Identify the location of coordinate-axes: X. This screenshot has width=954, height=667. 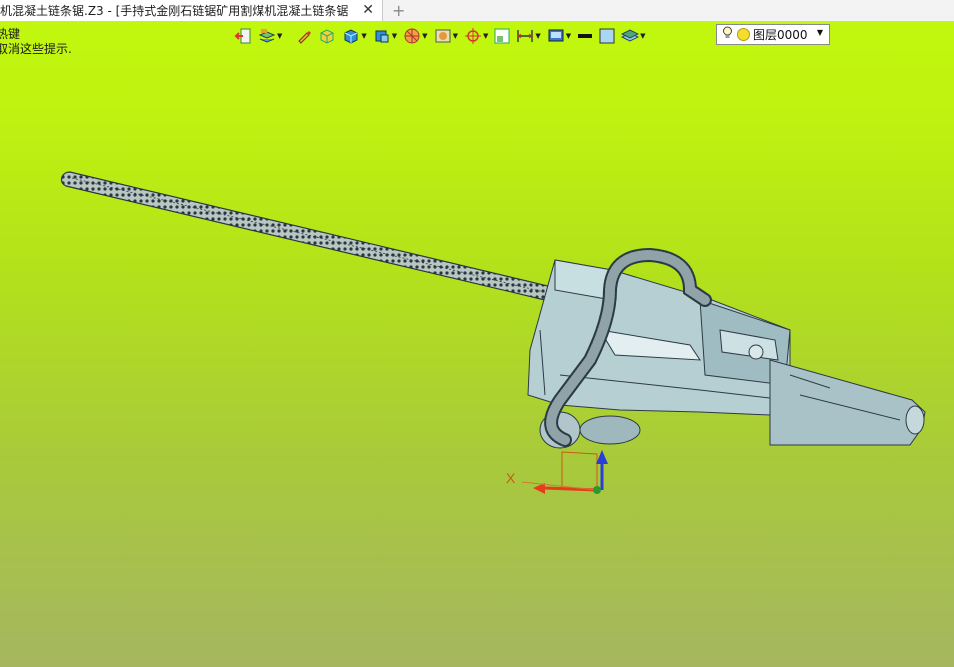
(557, 472).